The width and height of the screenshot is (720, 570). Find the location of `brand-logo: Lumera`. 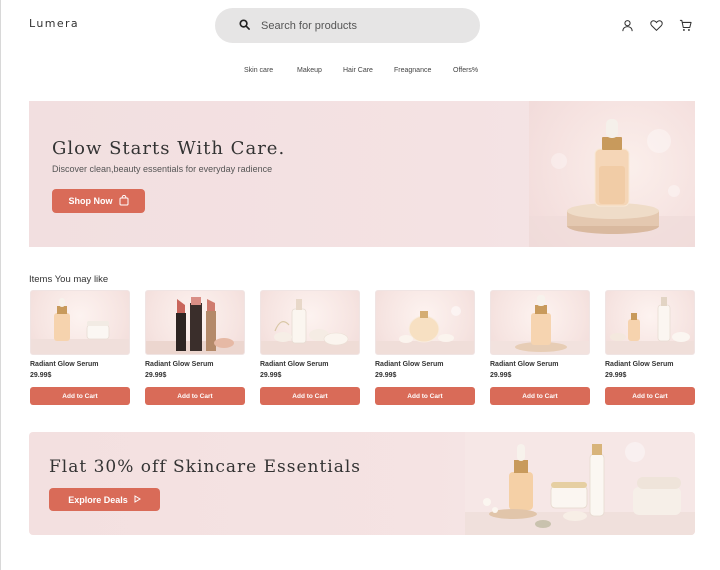

brand-logo: Lumera is located at coordinates (54, 23).